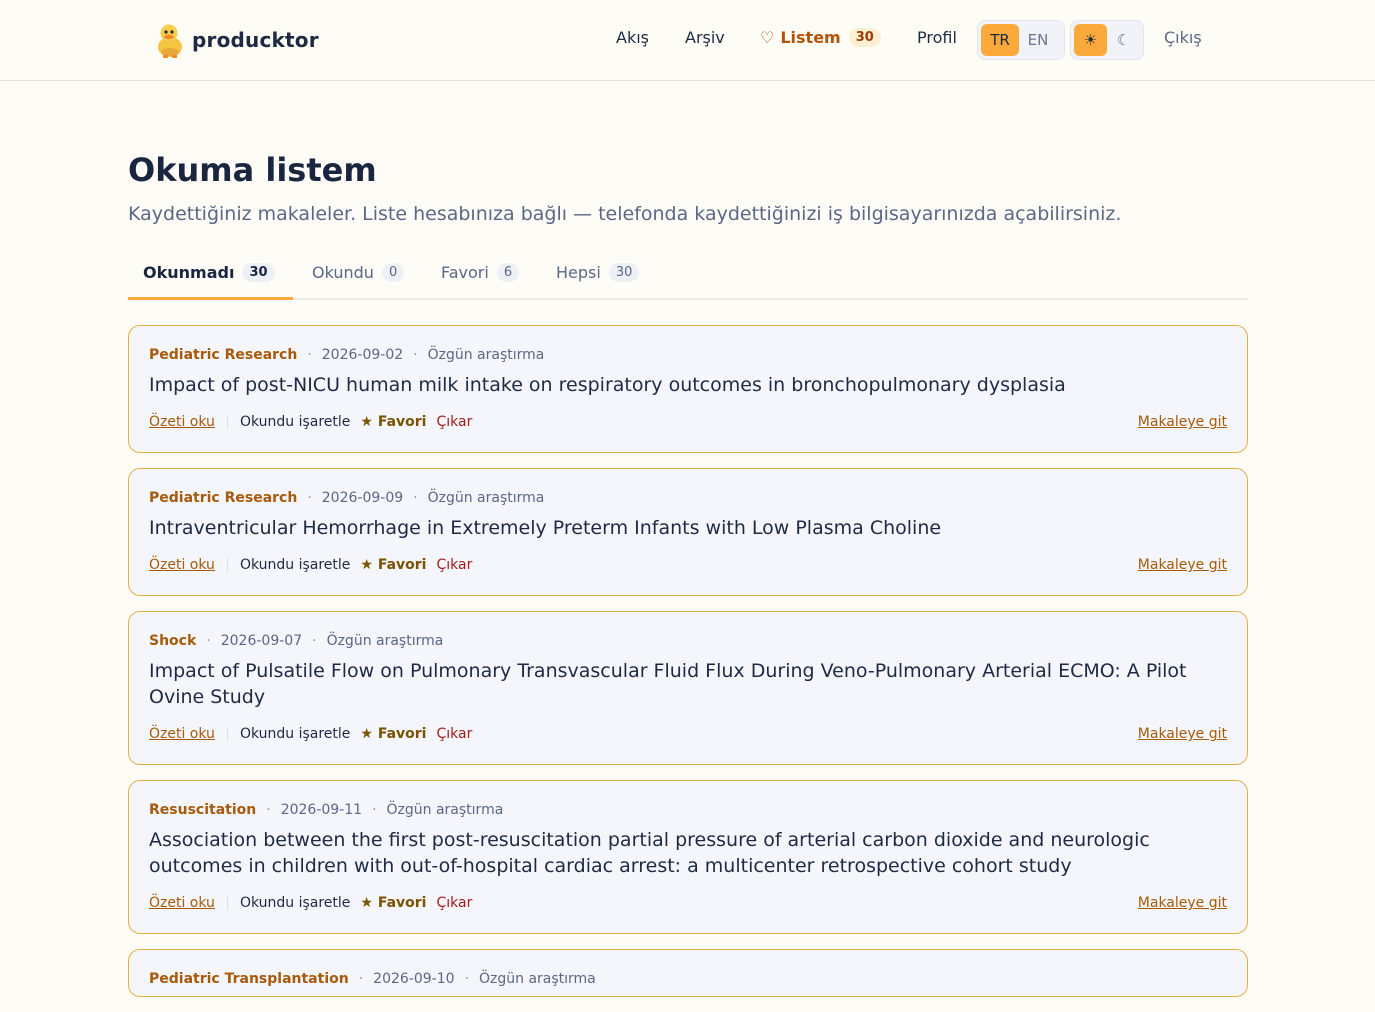  Describe the element at coordinates (1038, 40) in the screenshot. I see `lang-en-button: EN` at that location.